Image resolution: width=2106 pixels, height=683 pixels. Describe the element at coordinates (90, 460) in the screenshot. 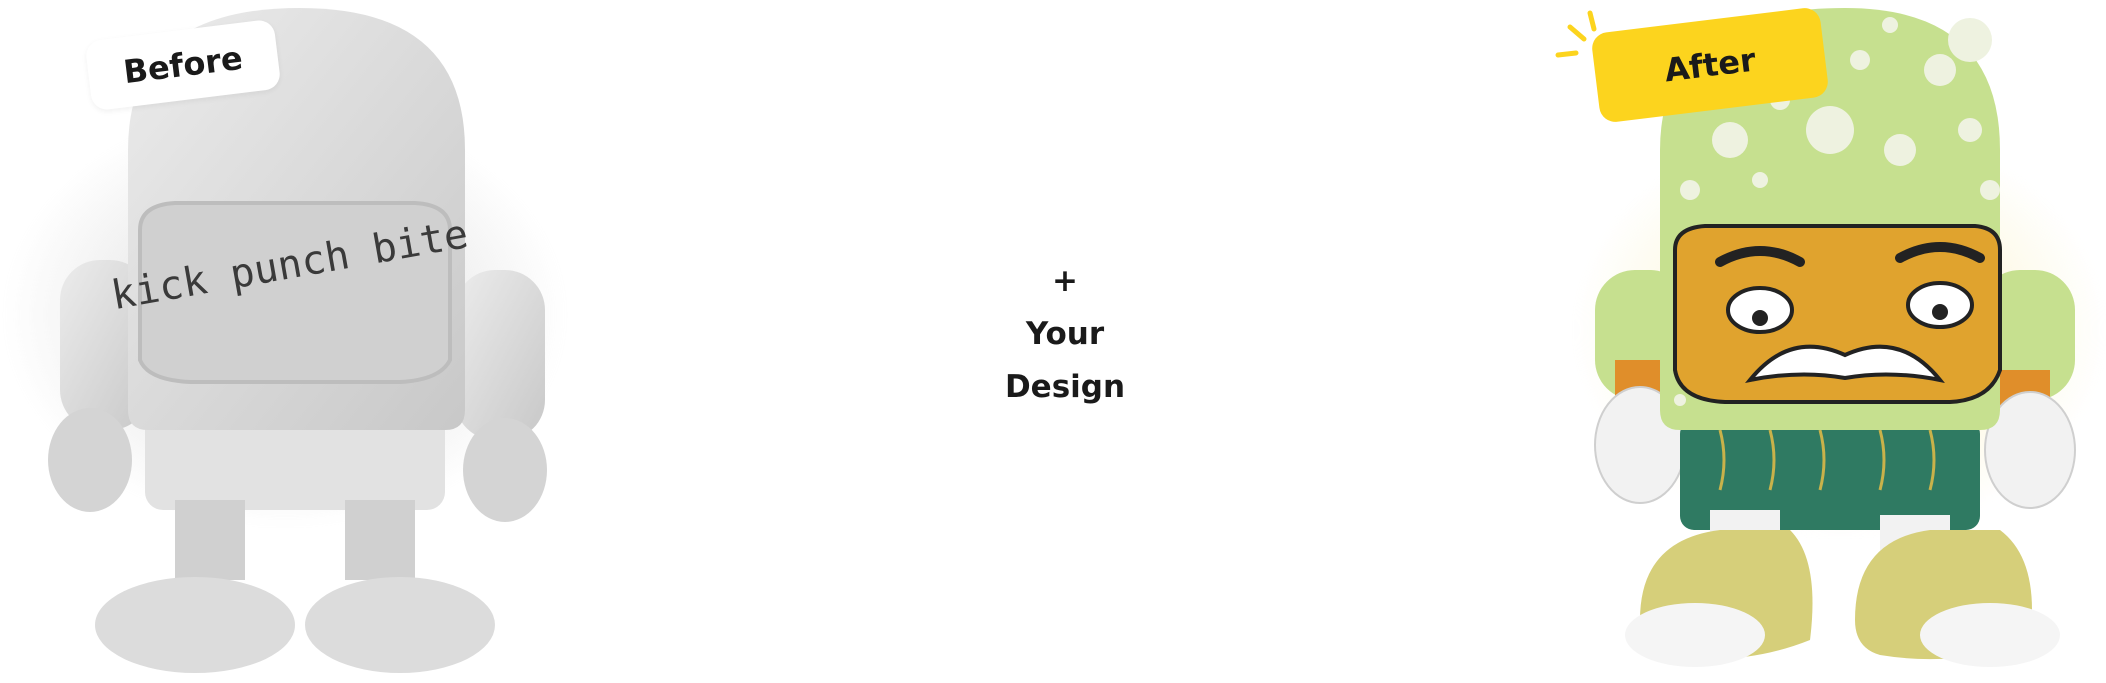

I see `left-hand` at that location.